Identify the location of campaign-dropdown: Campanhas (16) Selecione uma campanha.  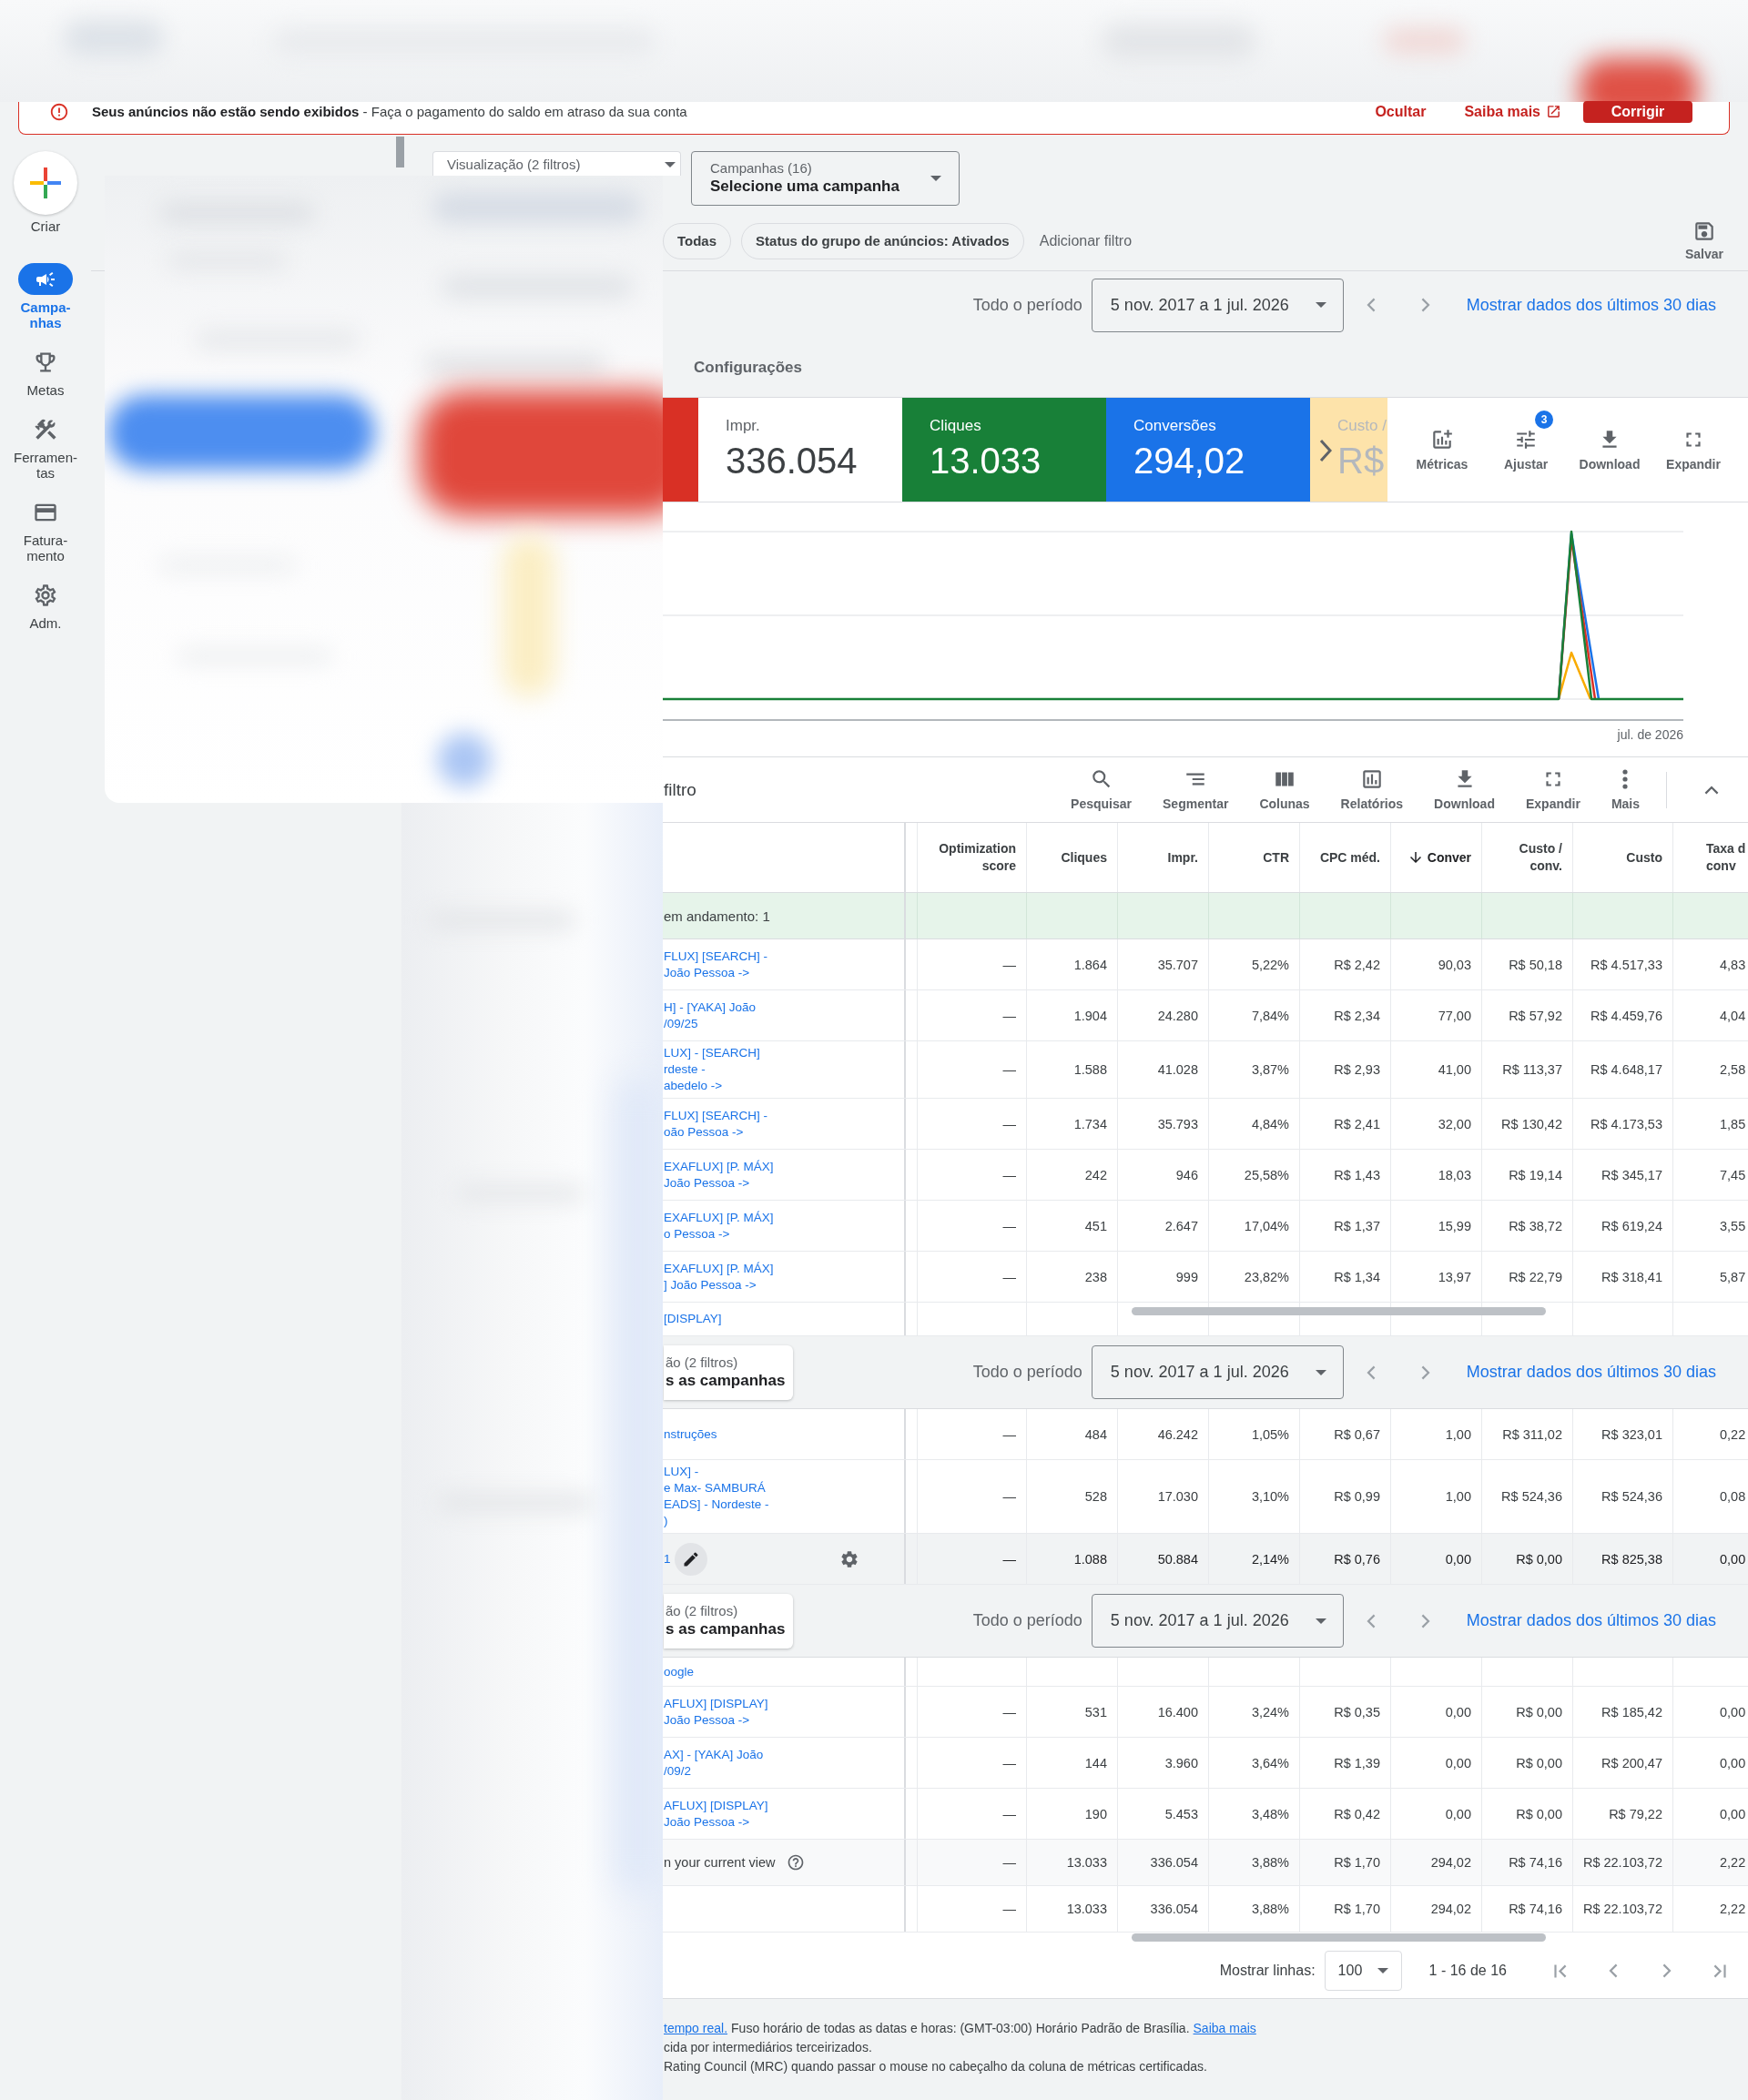
(825, 178).